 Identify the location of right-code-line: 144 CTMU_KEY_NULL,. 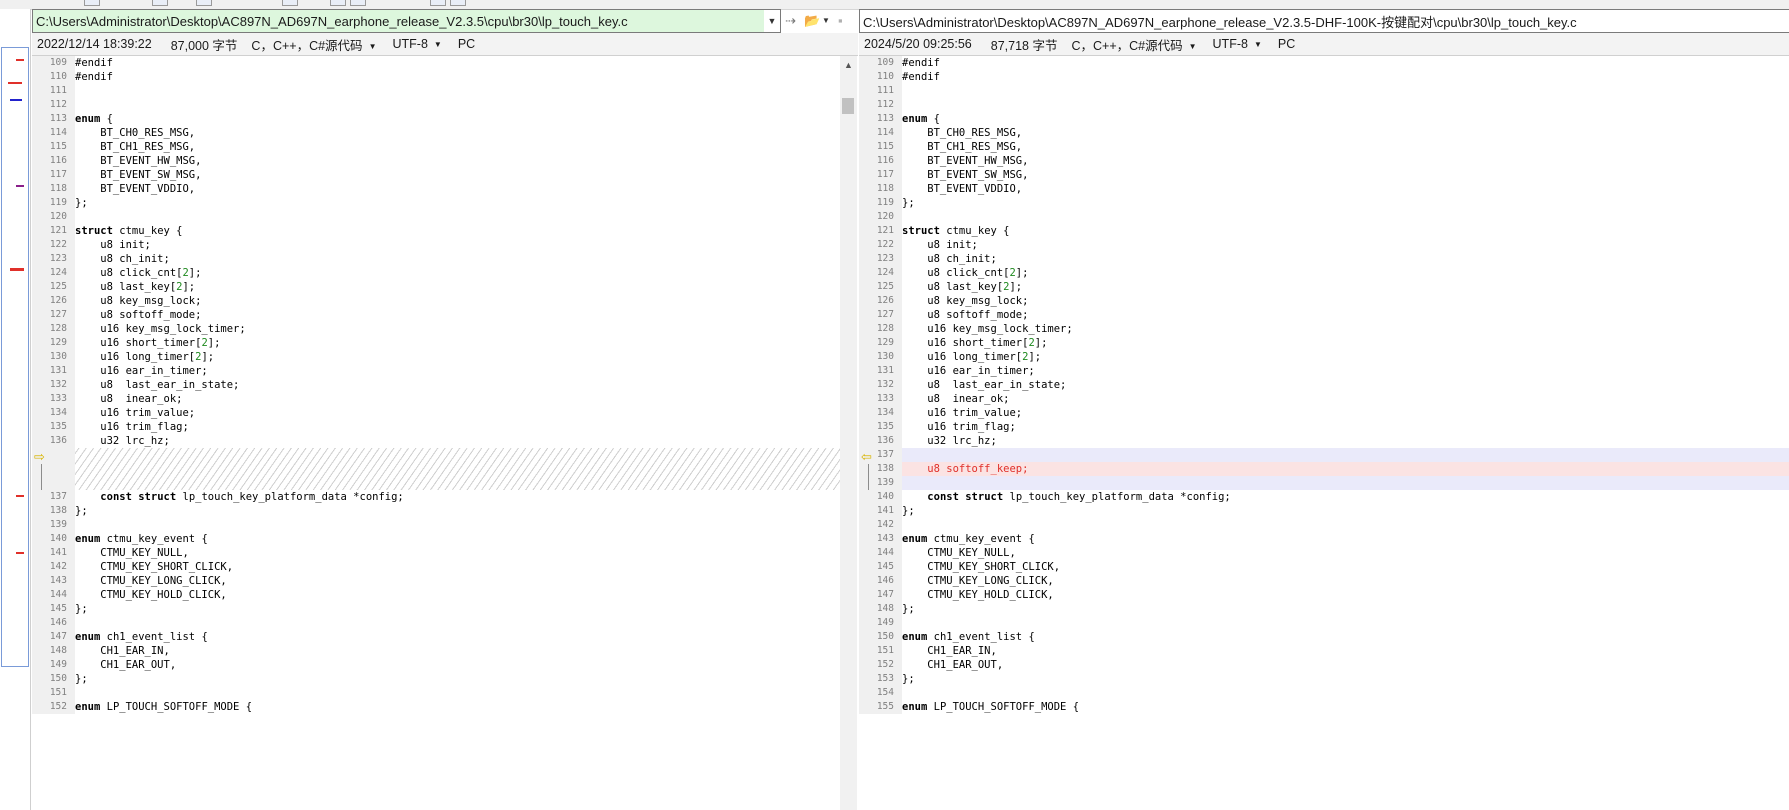
(1324, 553).